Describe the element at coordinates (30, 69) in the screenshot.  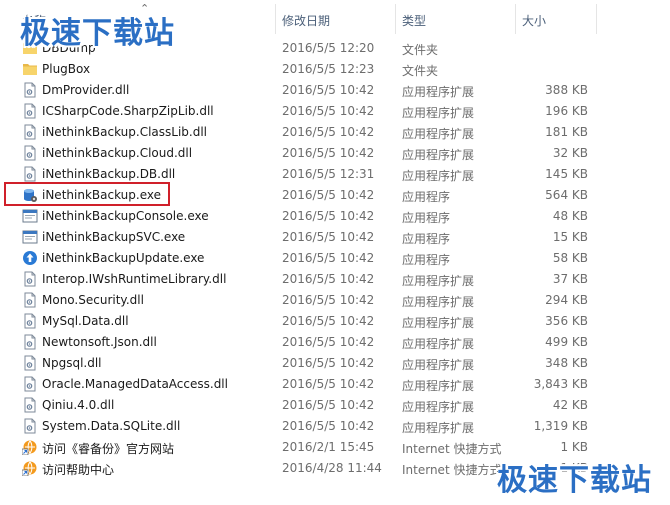
I see `folder-icon` at that location.